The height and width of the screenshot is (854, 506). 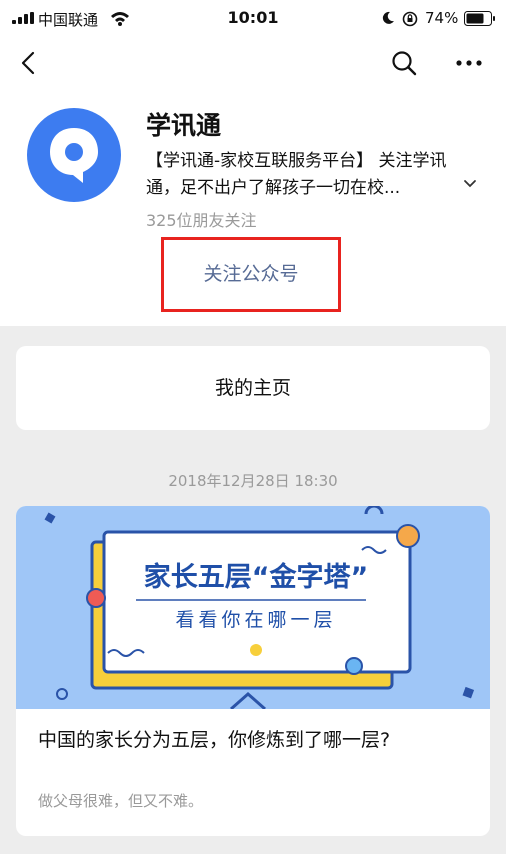 I want to click on nav-bar, so click(x=253, y=64).